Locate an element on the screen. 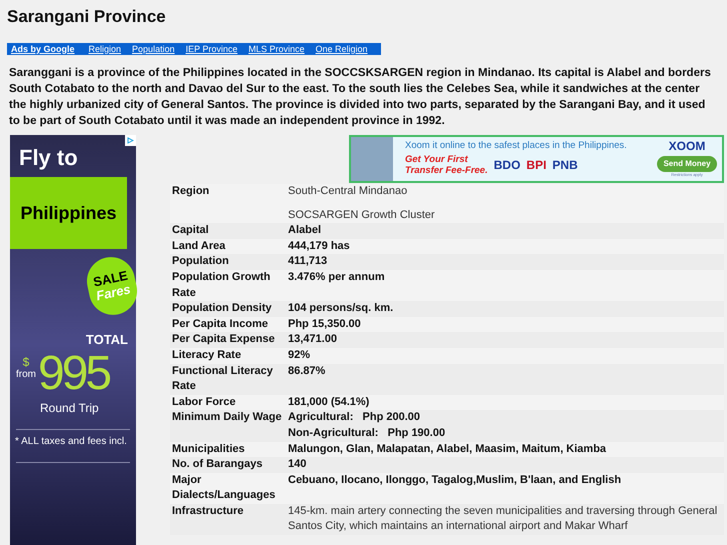 Image resolution: width=727 pixels, height=545 pixels. fact-value: Agricultural: Php 200.00 is located at coordinates (355, 418).